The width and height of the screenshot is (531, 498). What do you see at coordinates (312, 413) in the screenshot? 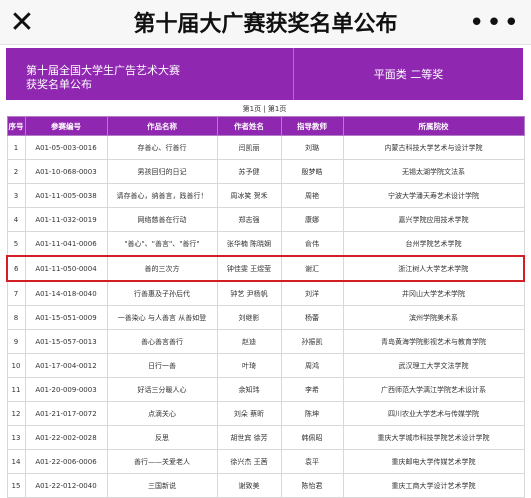
I see `cell-advisor: 陈坤` at bounding box center [312, 413].